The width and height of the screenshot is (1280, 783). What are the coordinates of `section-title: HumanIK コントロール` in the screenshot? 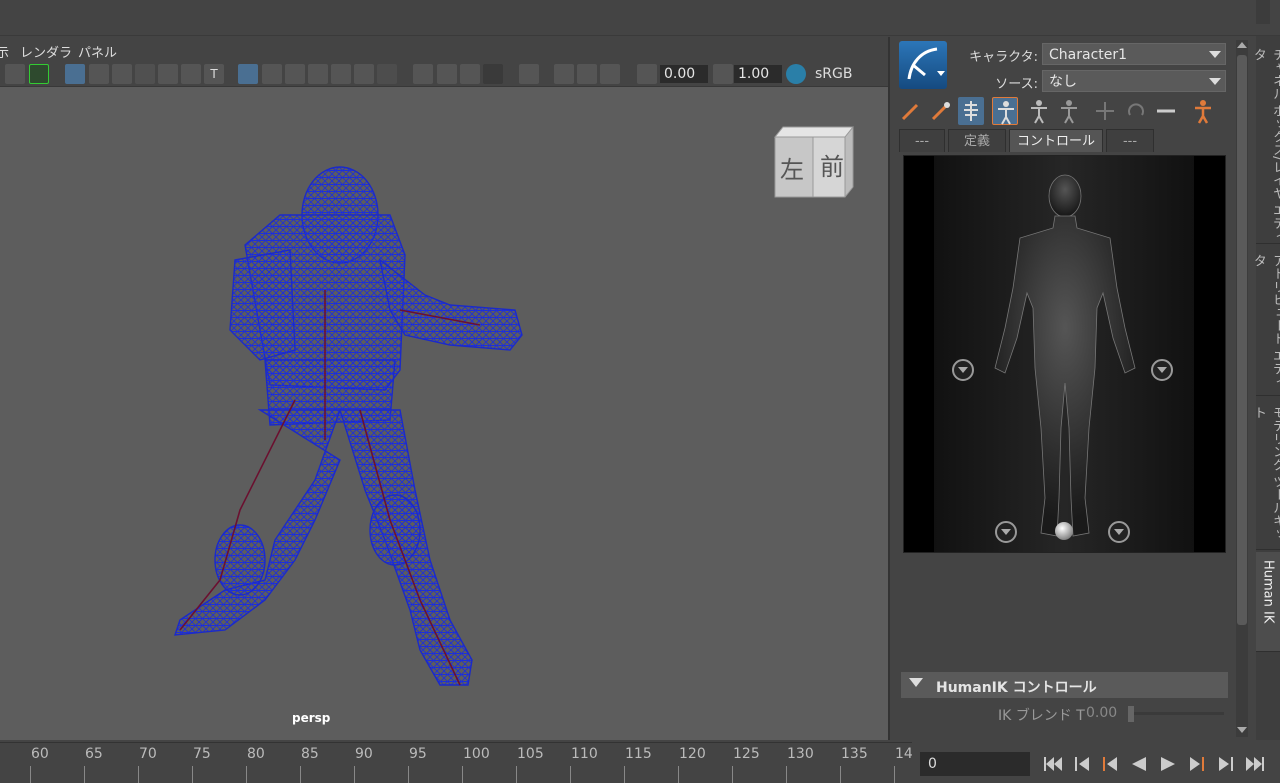 It's located at (1016, 688).